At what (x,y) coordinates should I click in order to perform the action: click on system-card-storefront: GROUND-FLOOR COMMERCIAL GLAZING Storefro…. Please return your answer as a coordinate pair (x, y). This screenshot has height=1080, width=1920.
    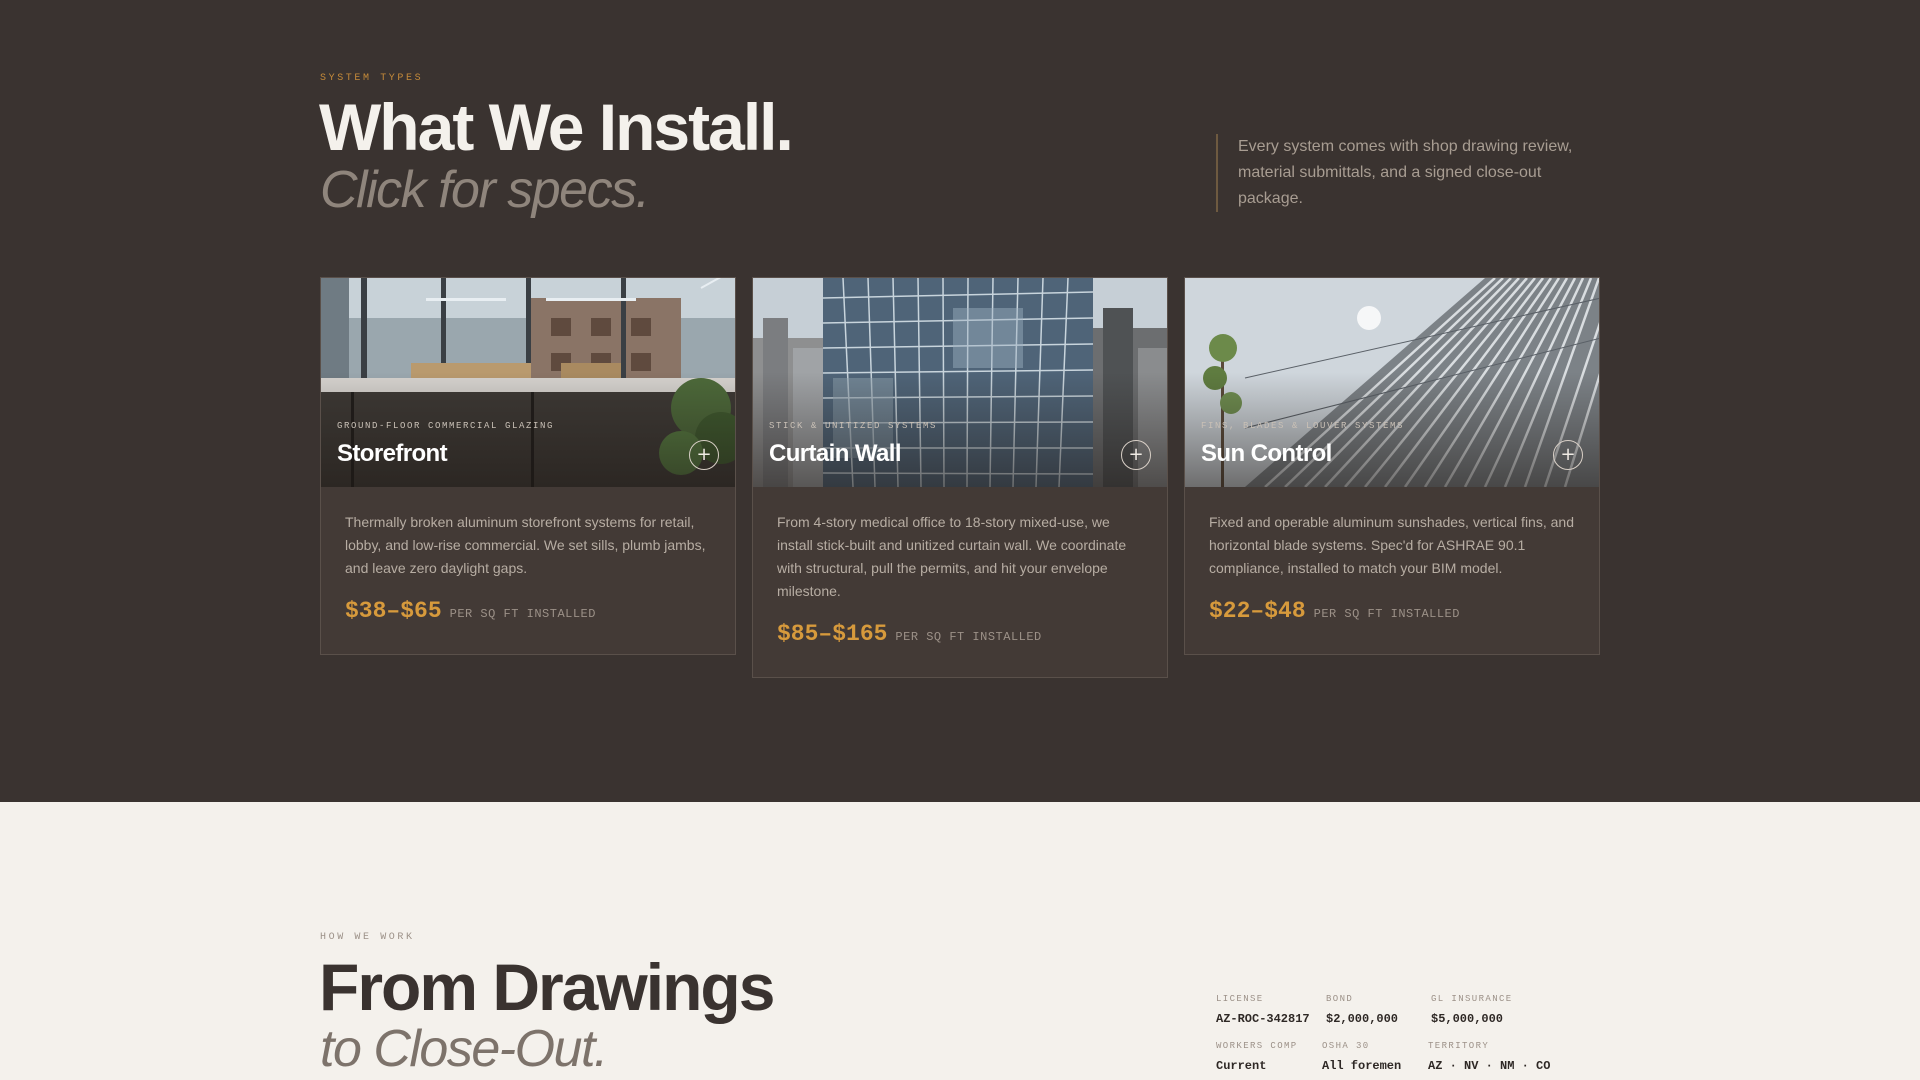
    Looking at the image, I should click on (528, 466).